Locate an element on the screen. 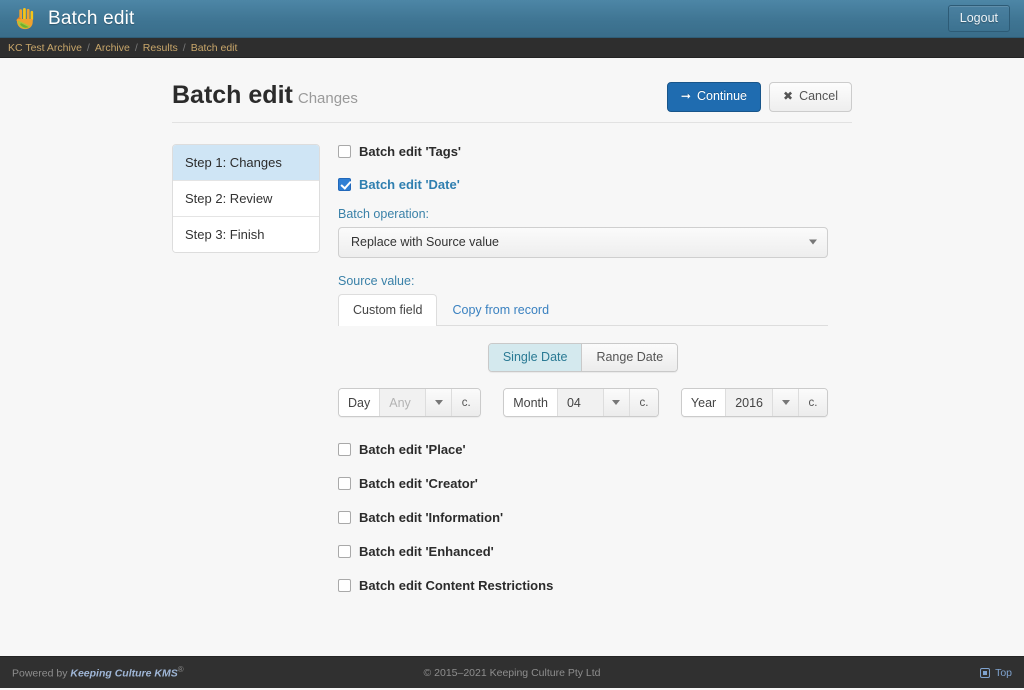 The width and height of the screenshot is (1024, 690). range-date-button: Range Date is located at coordinates (630, 357).